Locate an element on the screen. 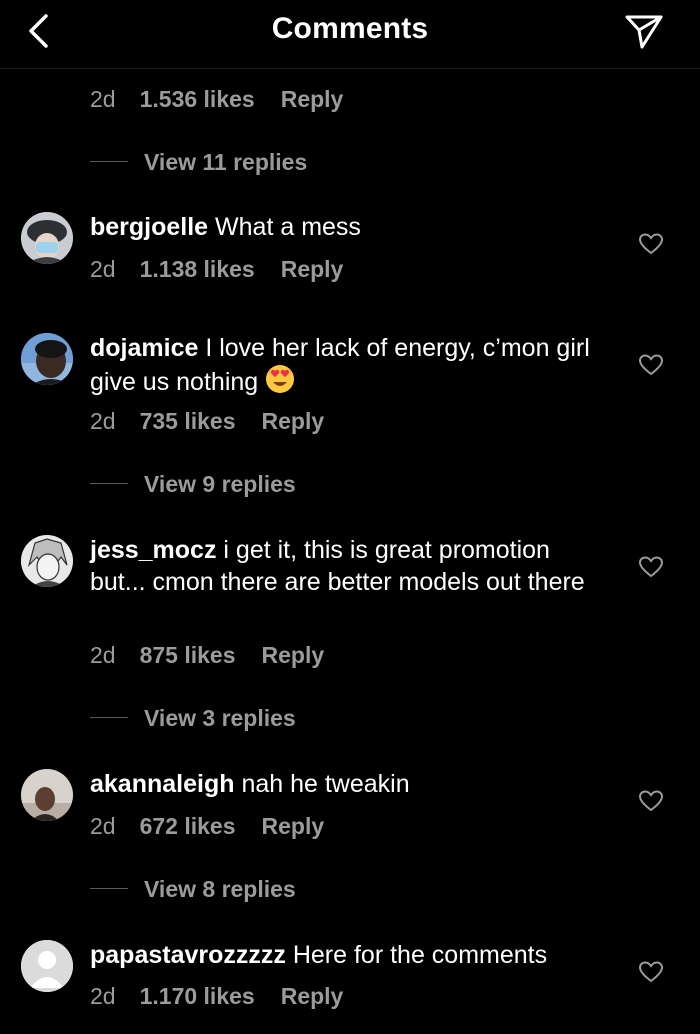 The image size is (700, 1034). likes-count: 1.536 likes is located at coordinates (197, 99).